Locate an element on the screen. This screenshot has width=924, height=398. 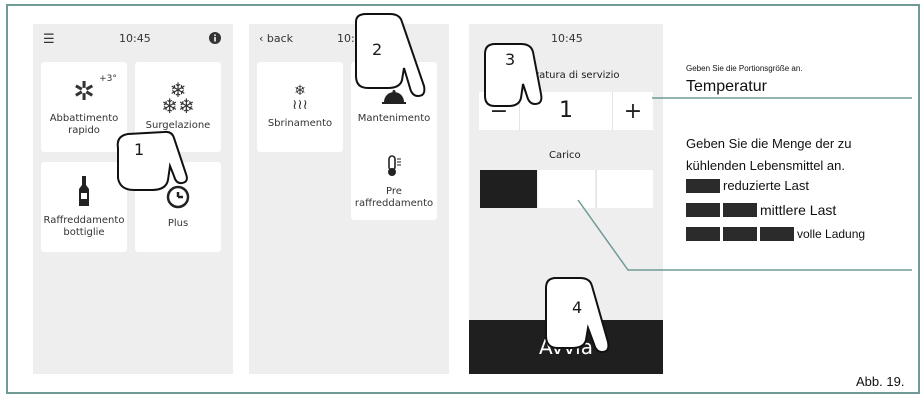
figure-caption: Abb. 19. is located at coordinates (880, 381).